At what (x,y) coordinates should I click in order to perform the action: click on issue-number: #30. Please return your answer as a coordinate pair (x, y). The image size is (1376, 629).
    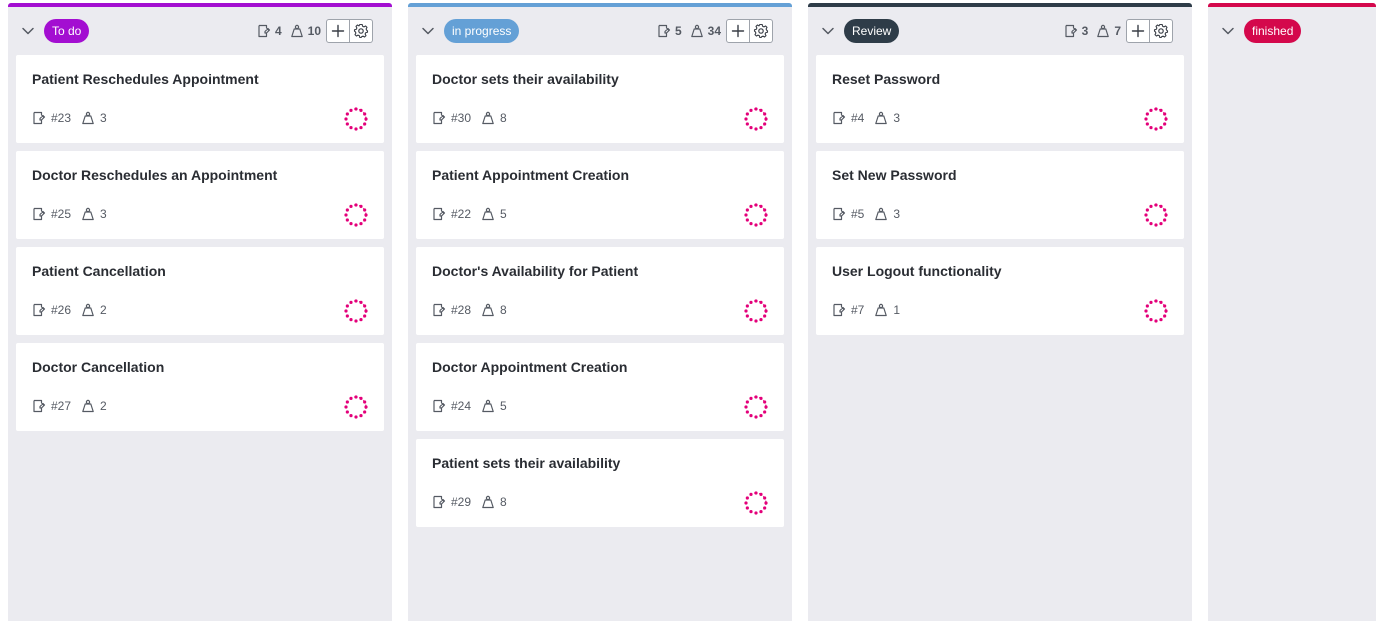
    Looking at the image, I should click on (461, 118).